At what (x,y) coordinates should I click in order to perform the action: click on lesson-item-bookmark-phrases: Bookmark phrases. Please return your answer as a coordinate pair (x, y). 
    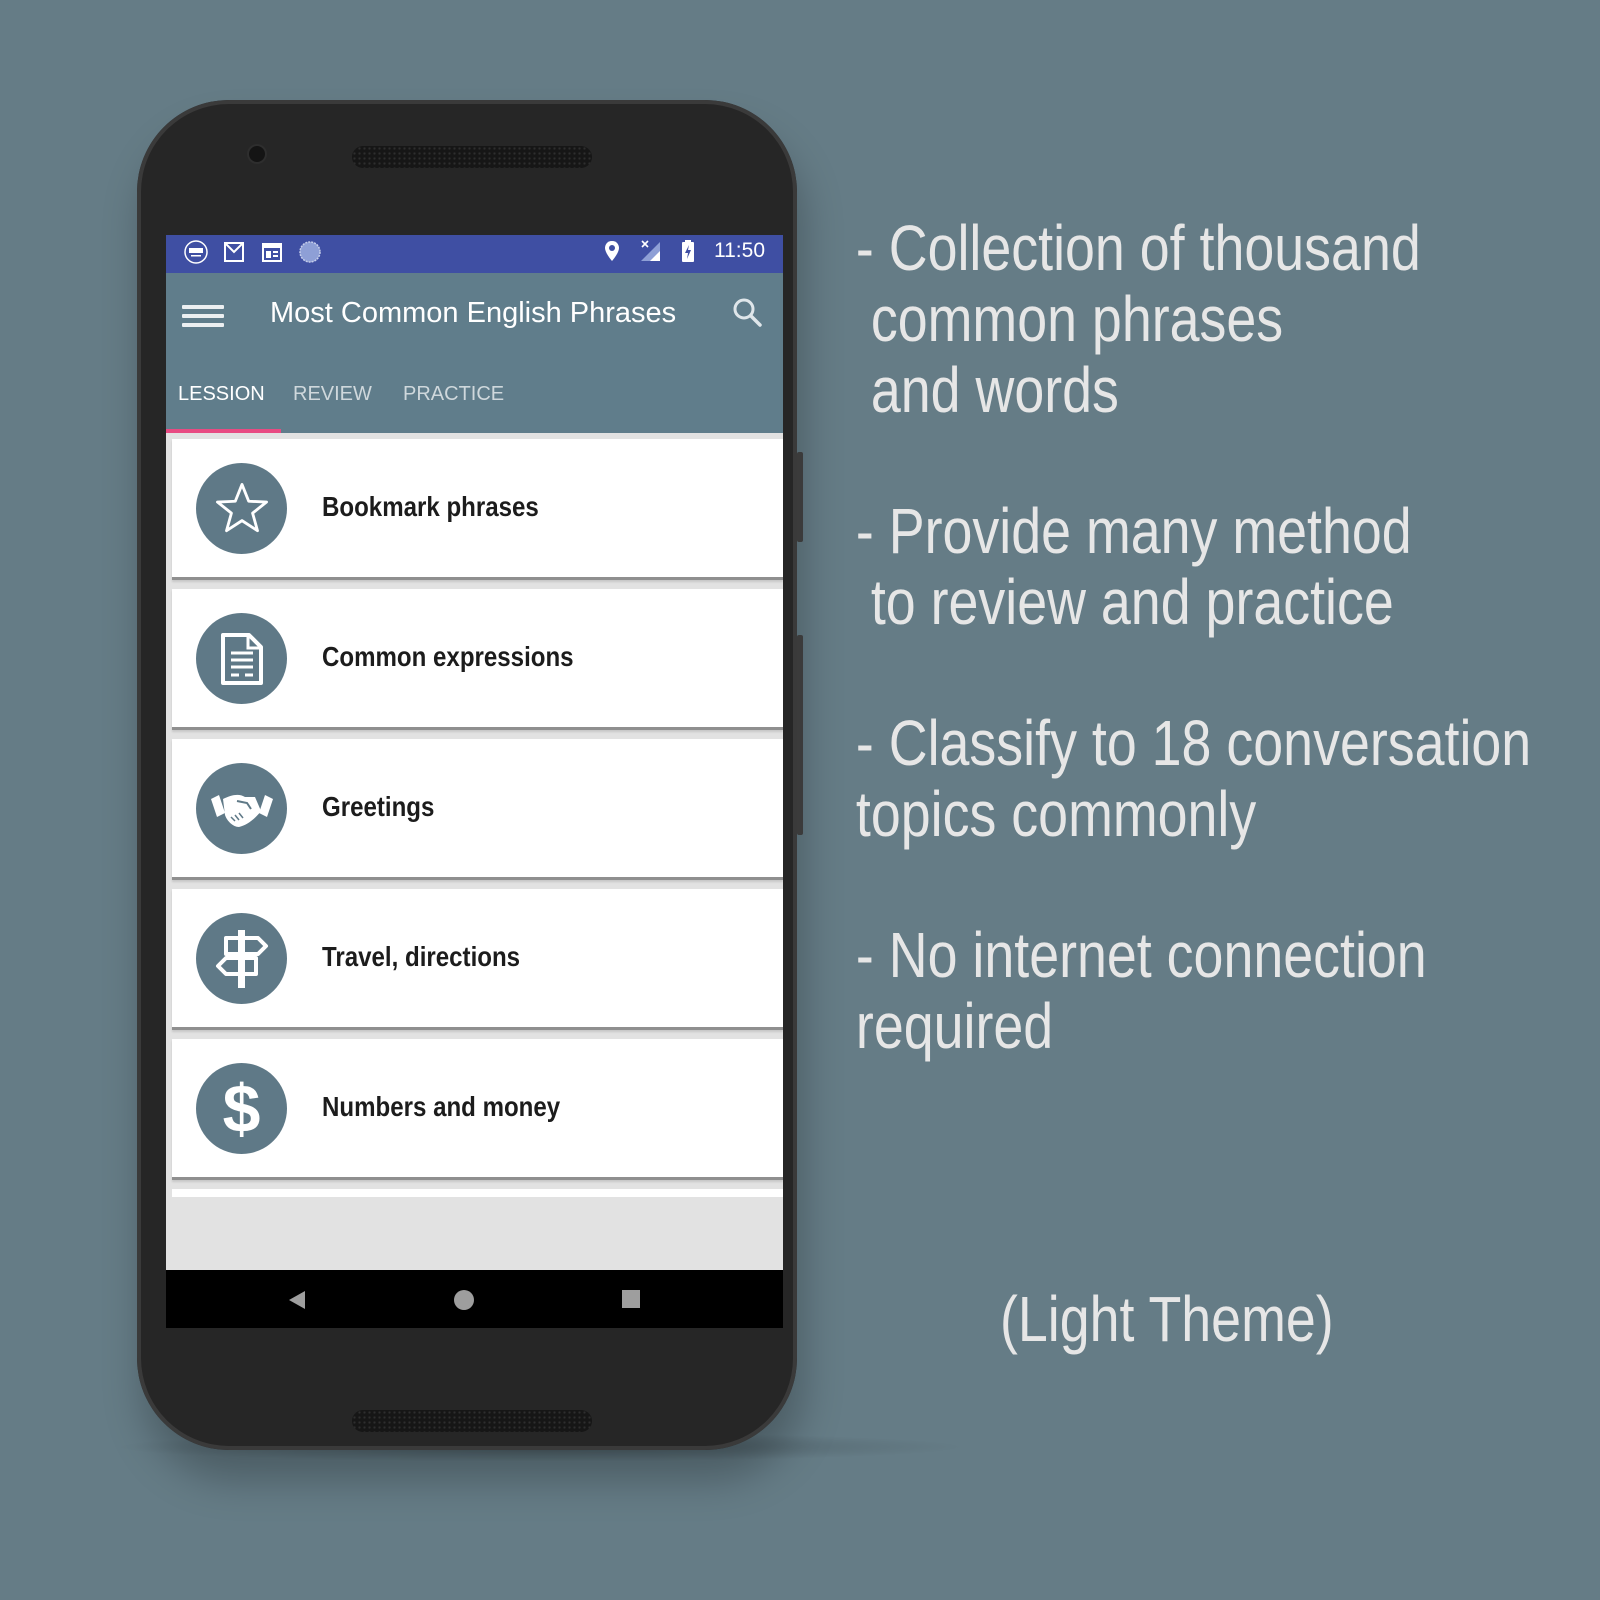
    Looking at the image, I should click on (477, 509).